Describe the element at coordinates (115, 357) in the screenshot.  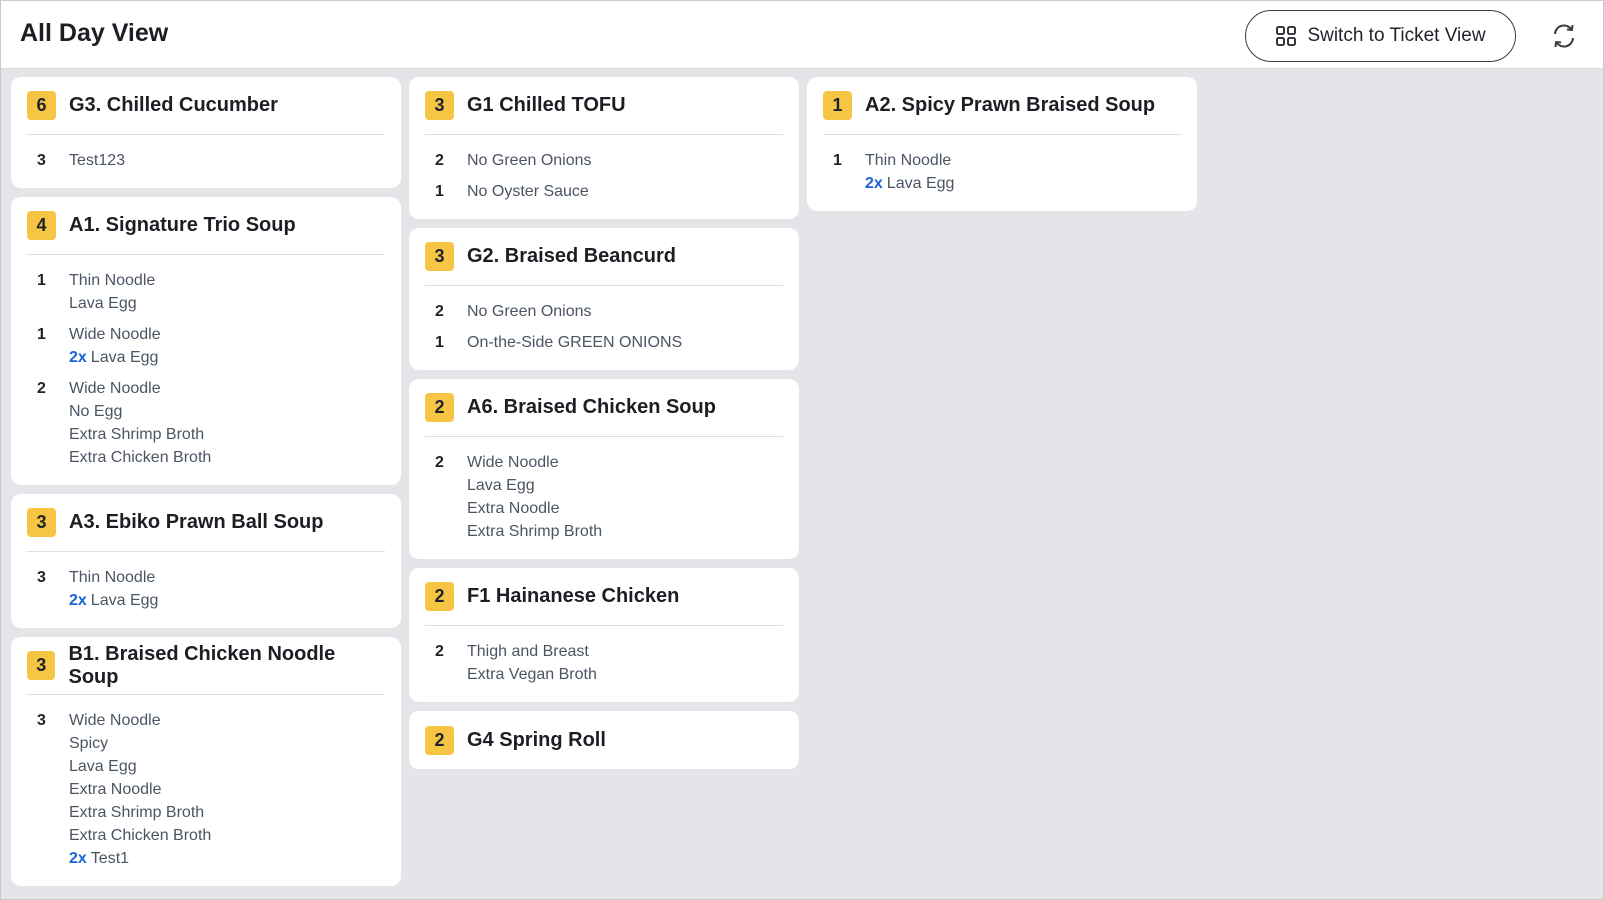
I see `modifier-line: 2x Lava Egg` at that location.